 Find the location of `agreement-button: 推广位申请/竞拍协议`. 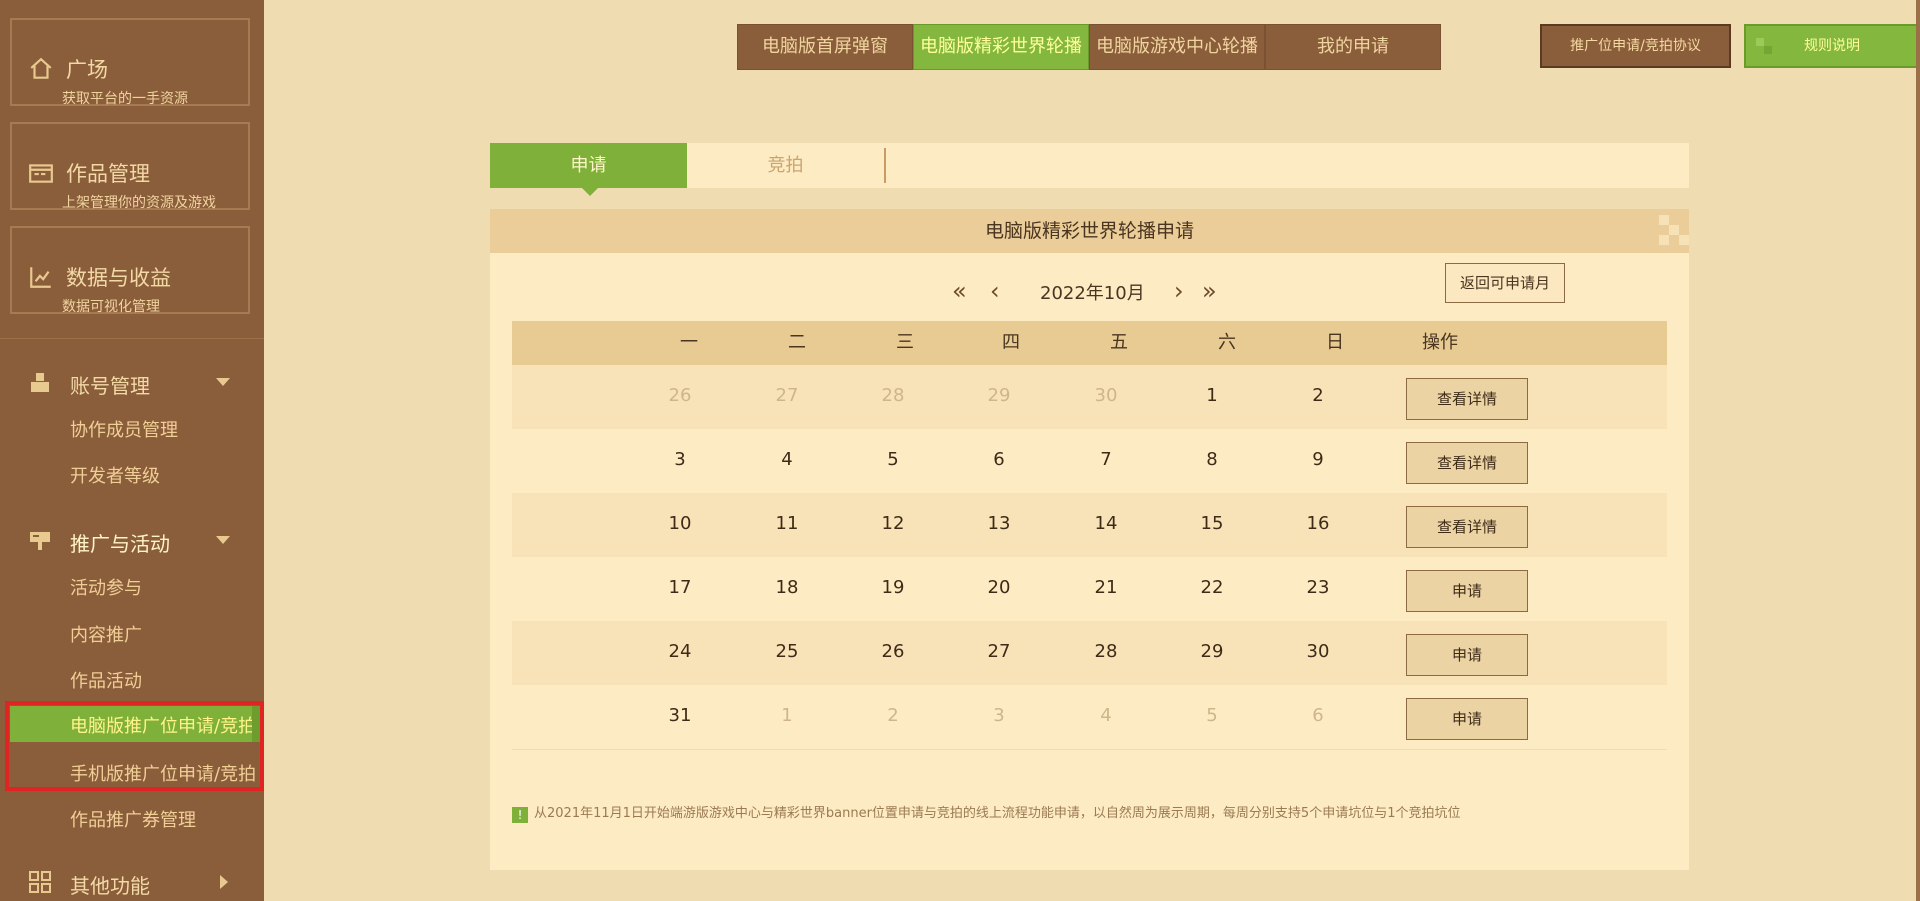

agreement-button: 推广位申请/竞拍协议 is located at coordinates (1635, 46).